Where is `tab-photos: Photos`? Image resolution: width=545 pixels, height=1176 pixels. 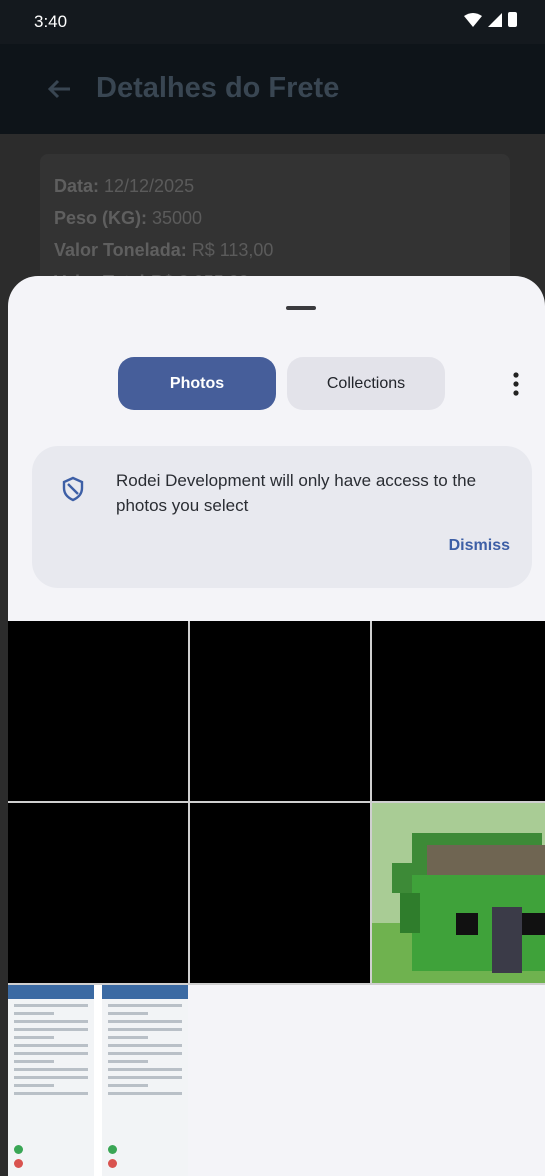
tab-photos: Photos is located at coordinates (197, 383).